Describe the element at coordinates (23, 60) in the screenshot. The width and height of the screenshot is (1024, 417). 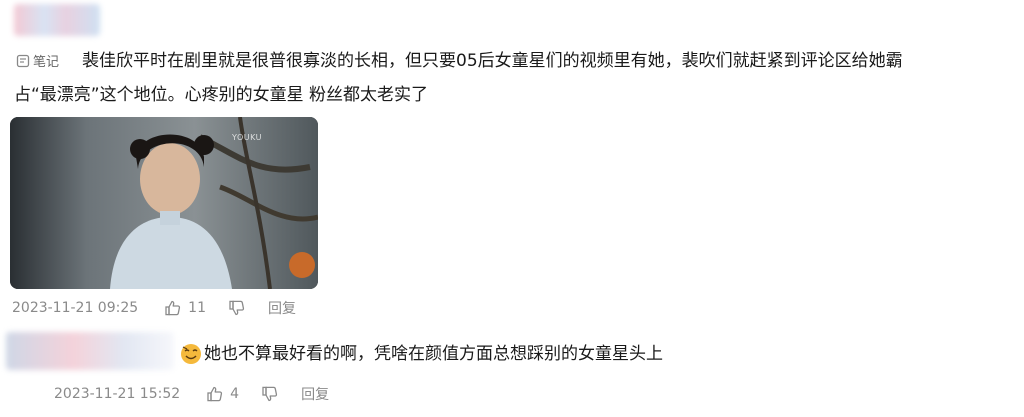
I see `note-icon` at that location.